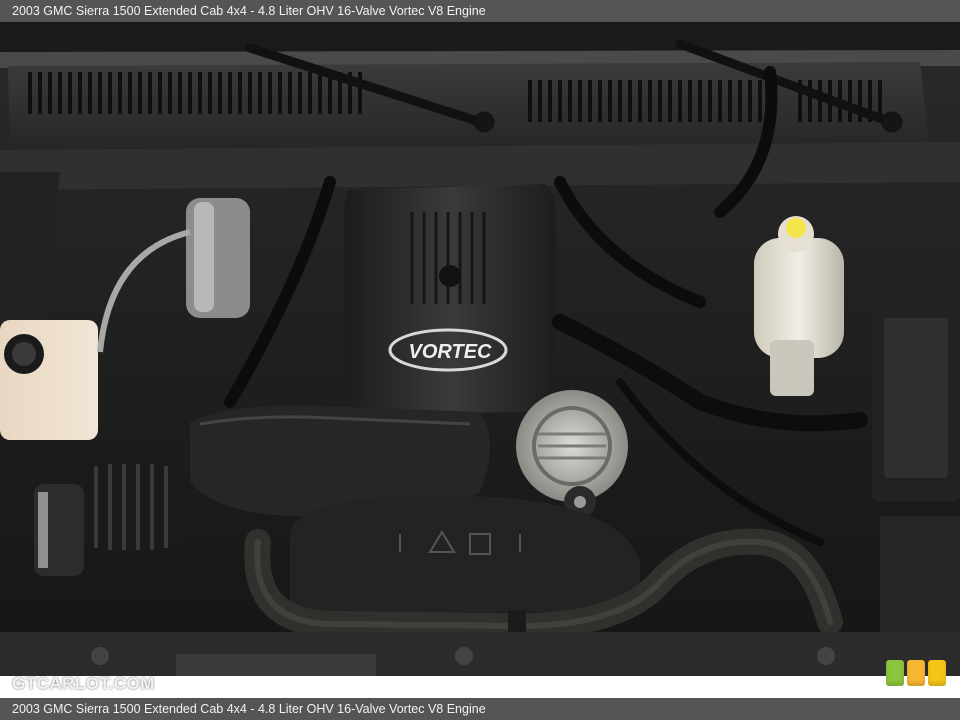 Image resolution: width=960 pixels, height=720 pixels. Describe the element at coordinates (450, 299) in the screenshot. I see `engine-cover: VORTEC` at that location.